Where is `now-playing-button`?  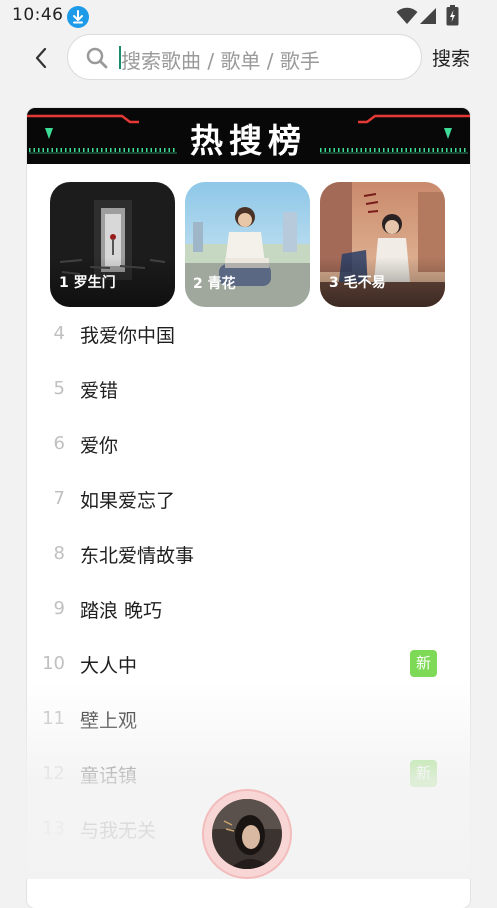 now-playing-button is located at coordinates (247, 834).